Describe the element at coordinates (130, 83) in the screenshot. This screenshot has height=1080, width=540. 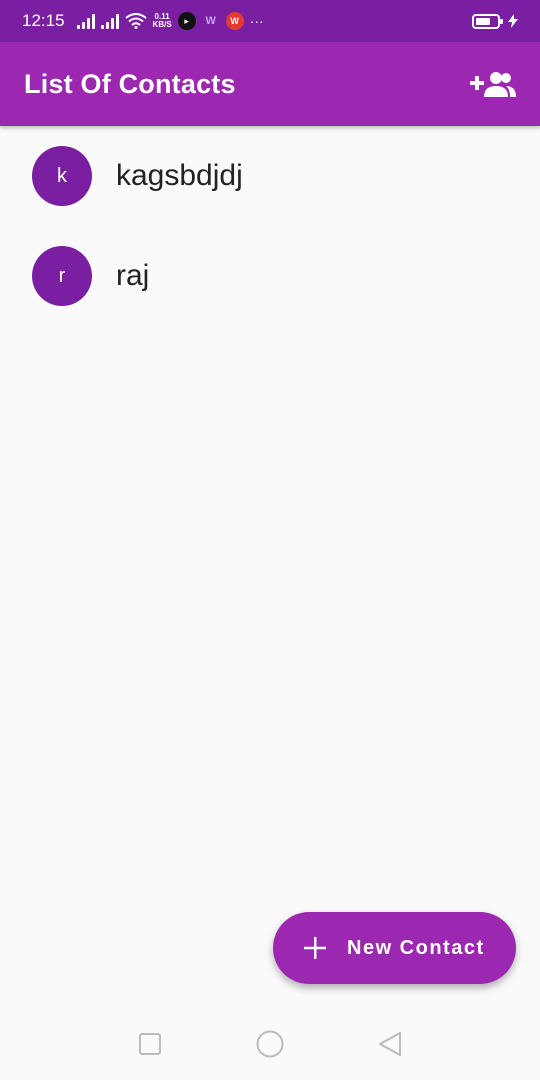
I see `page-title: List Of Contacts` at that location.